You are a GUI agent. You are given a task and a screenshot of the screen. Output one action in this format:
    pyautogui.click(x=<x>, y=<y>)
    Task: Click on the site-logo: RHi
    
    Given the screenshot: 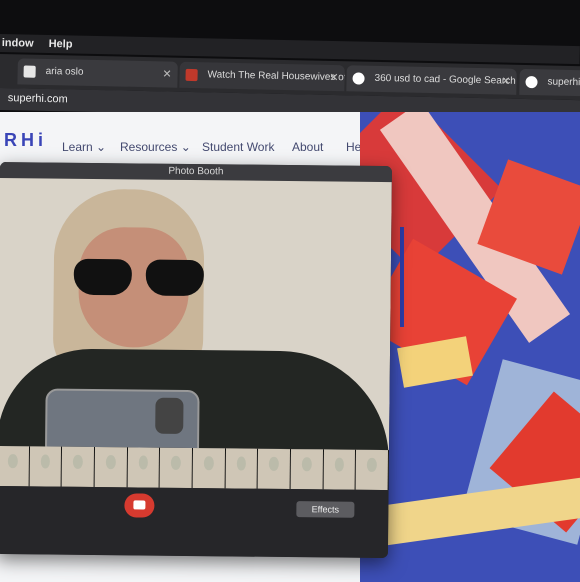 What is the action you would take?
    pyautogui.click(x=25, y=140)
    